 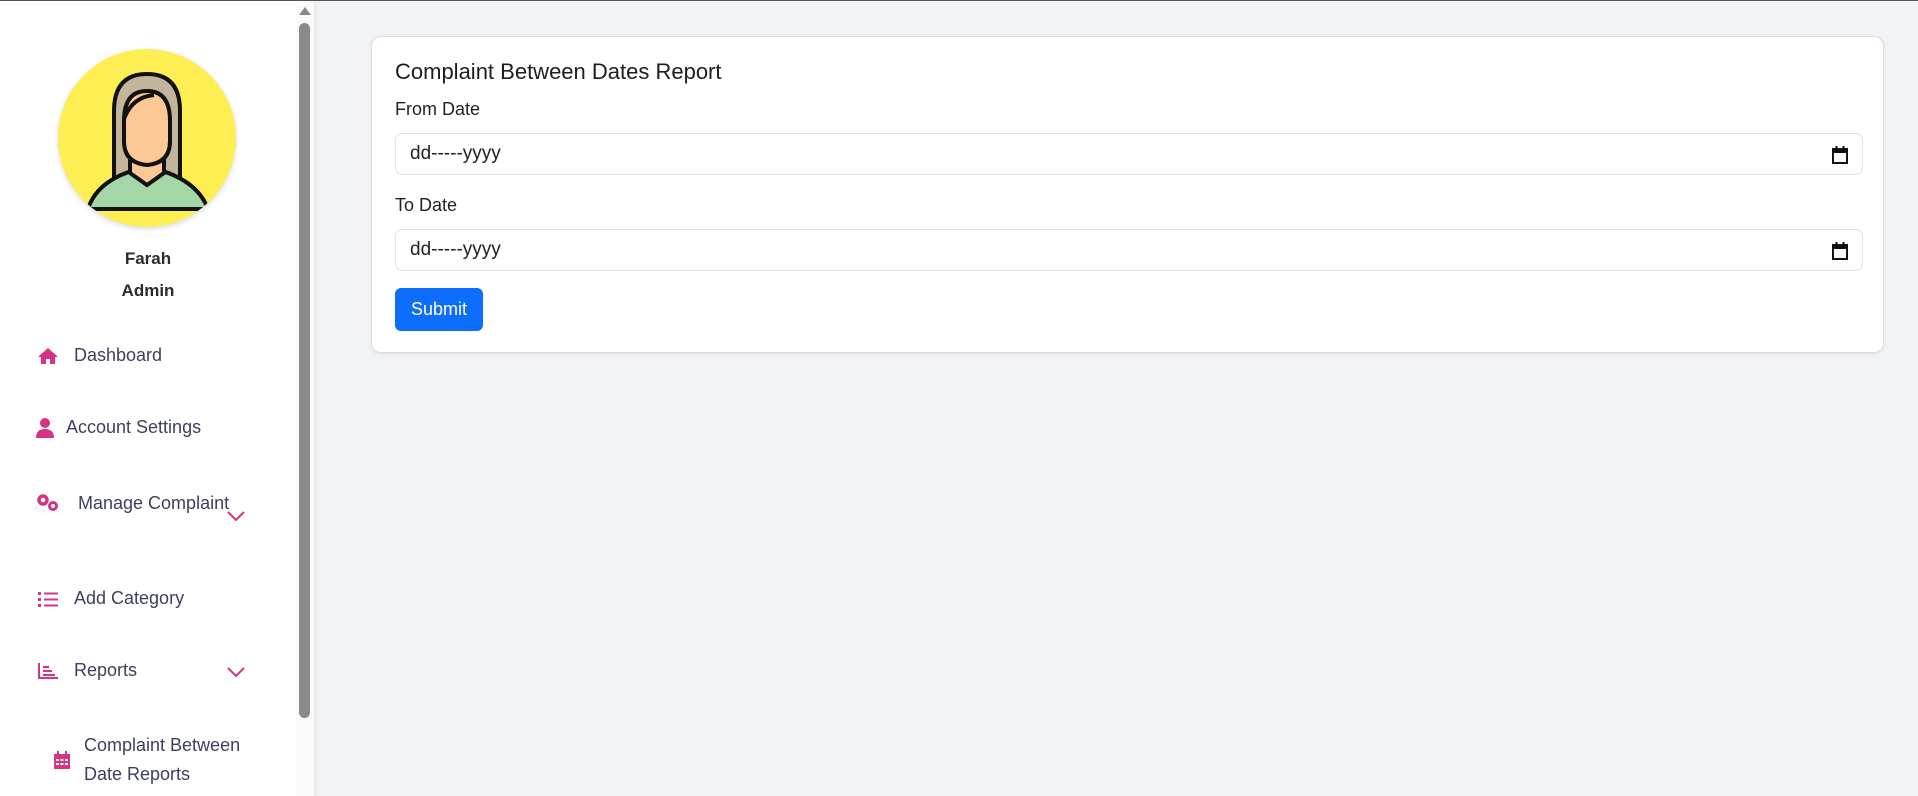 I want to click on sidebar-item-manage-complaint: Manage Complaint, so click(x=132, y=503).